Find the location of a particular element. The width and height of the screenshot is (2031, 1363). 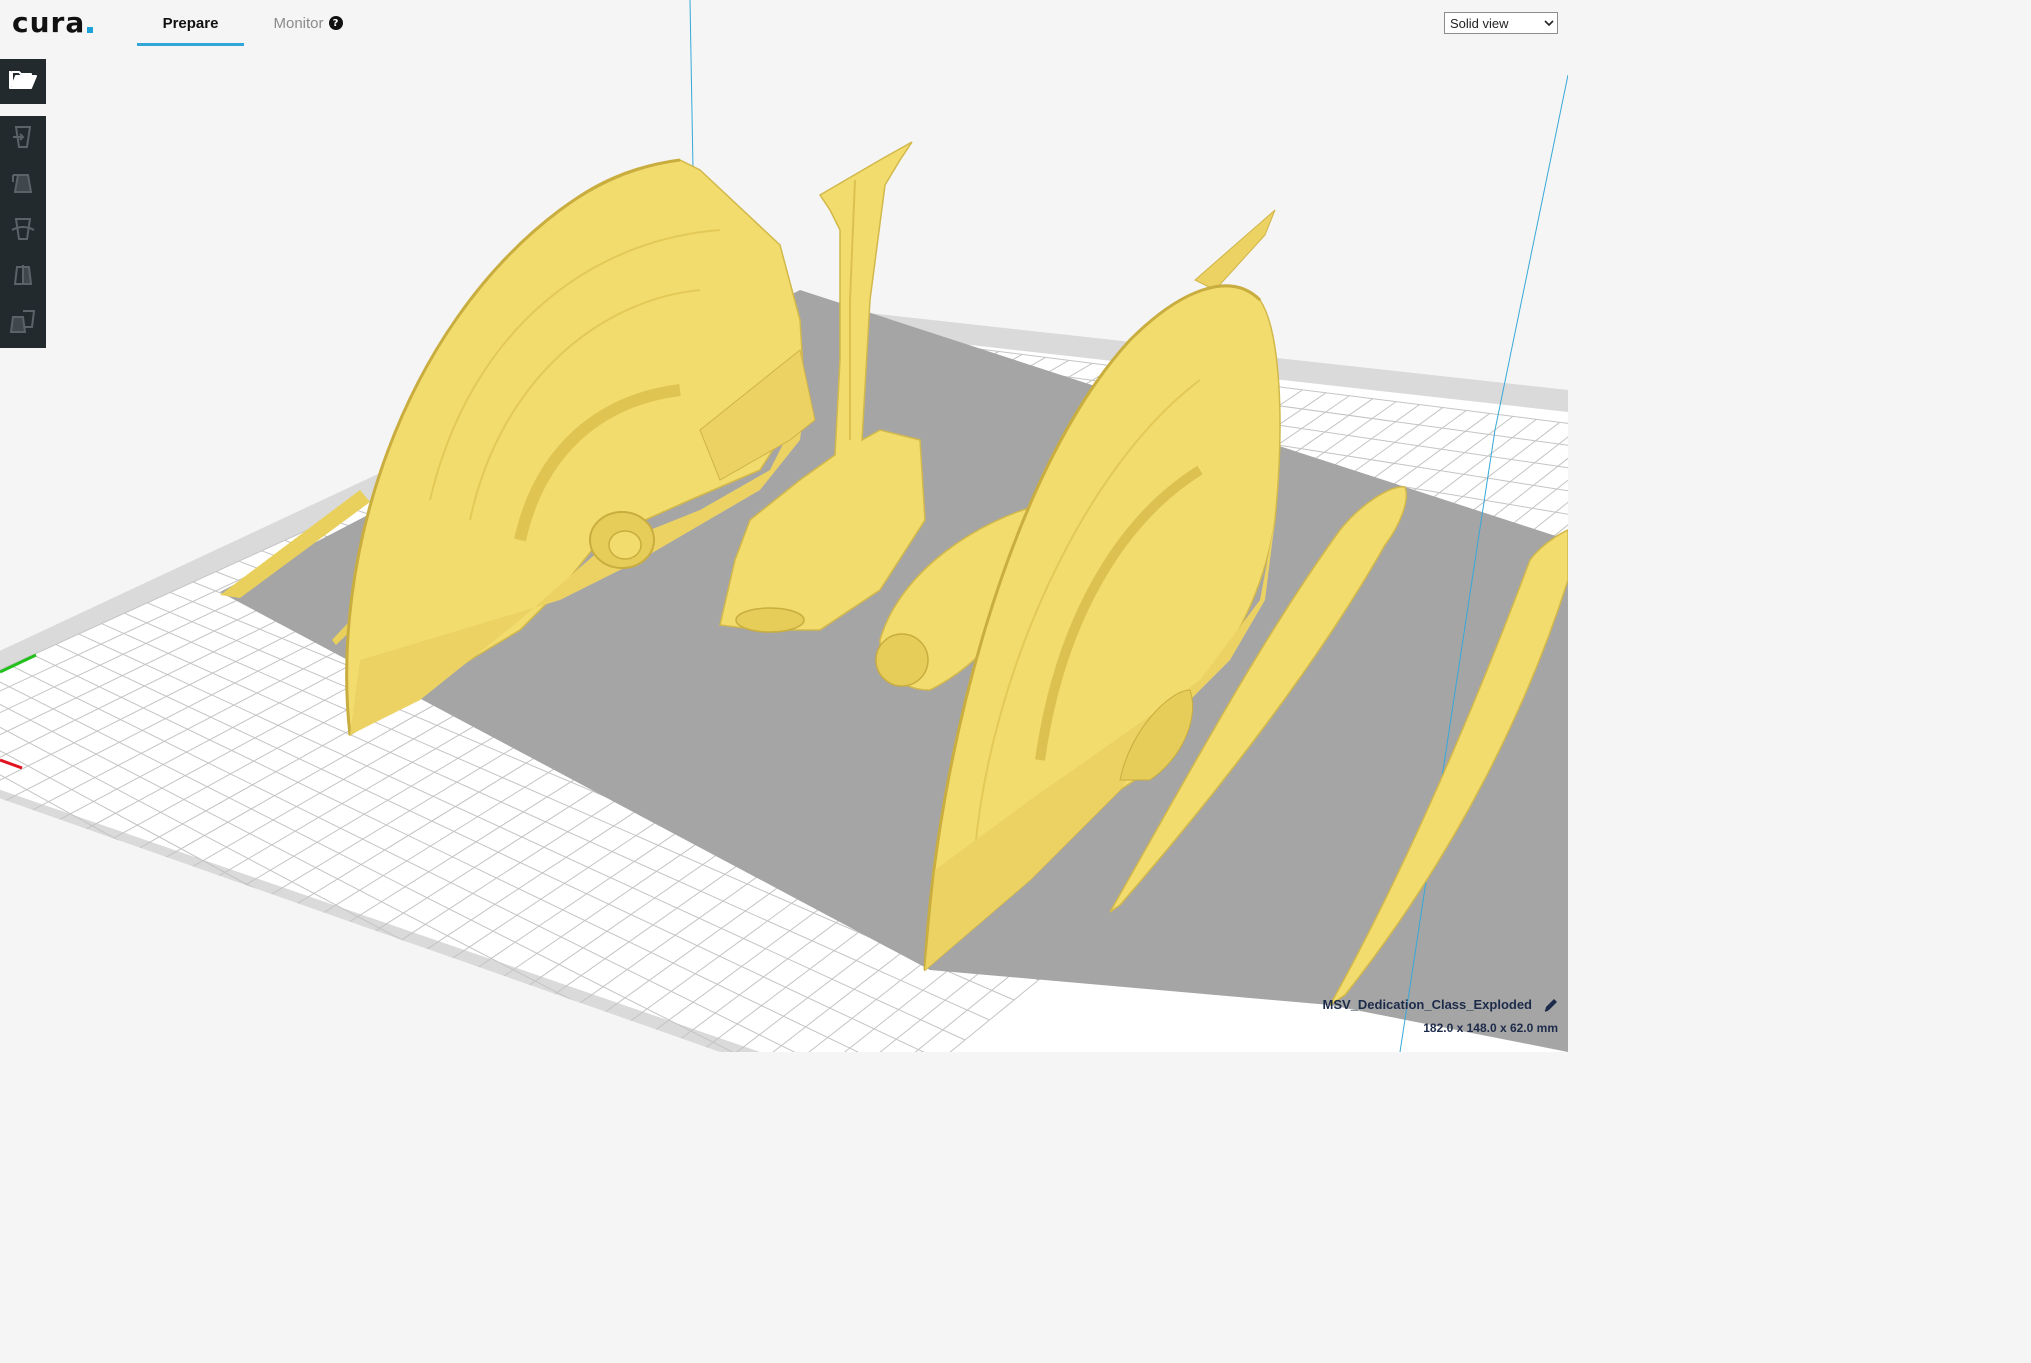

per-model-settings-button is located at coordinates (23, 323).